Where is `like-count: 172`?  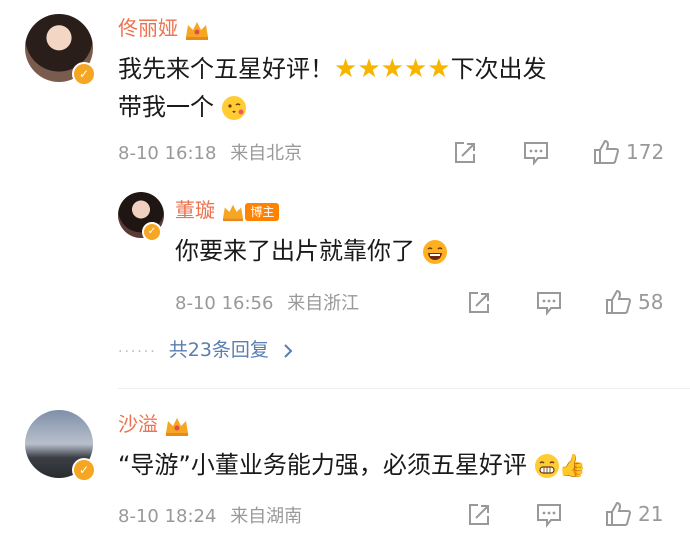
like-count: 172 is located at coordinates (645, 152).